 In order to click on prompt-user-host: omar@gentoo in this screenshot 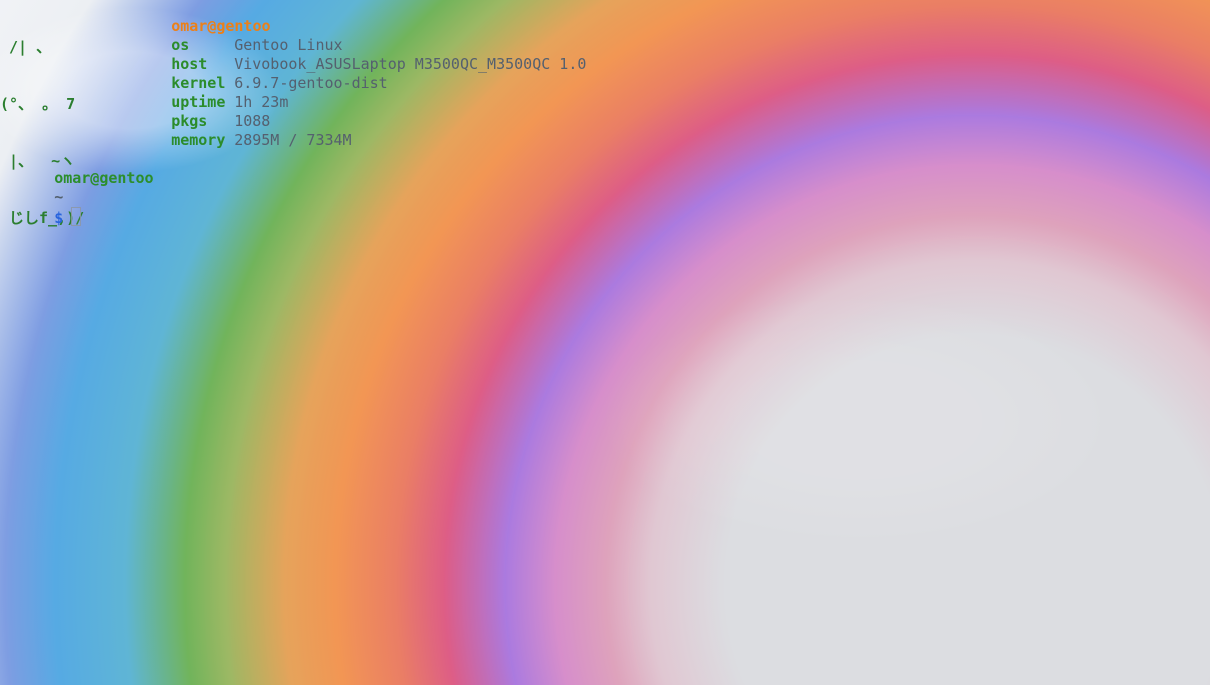, I will do `click(104, 178)`.